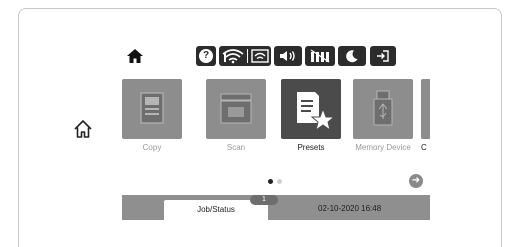 This screenshot has width=512, height=247. I want to click on app-memory-device: Memory Device, so click(383, 115).